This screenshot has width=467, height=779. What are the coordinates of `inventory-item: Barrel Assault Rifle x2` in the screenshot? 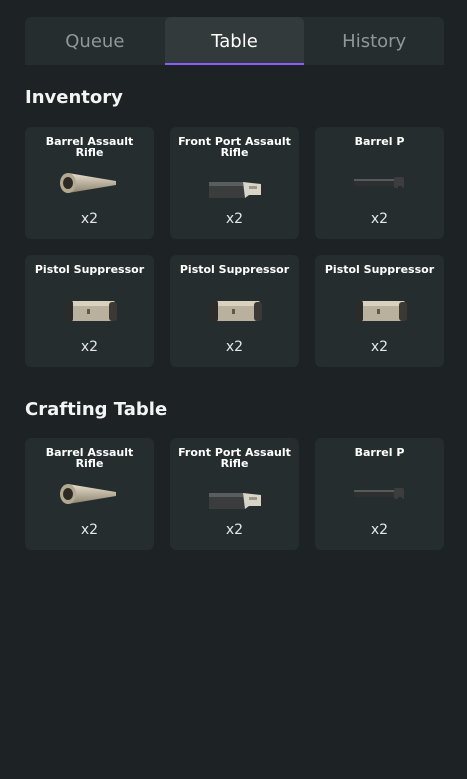 It's located at (89, 183).